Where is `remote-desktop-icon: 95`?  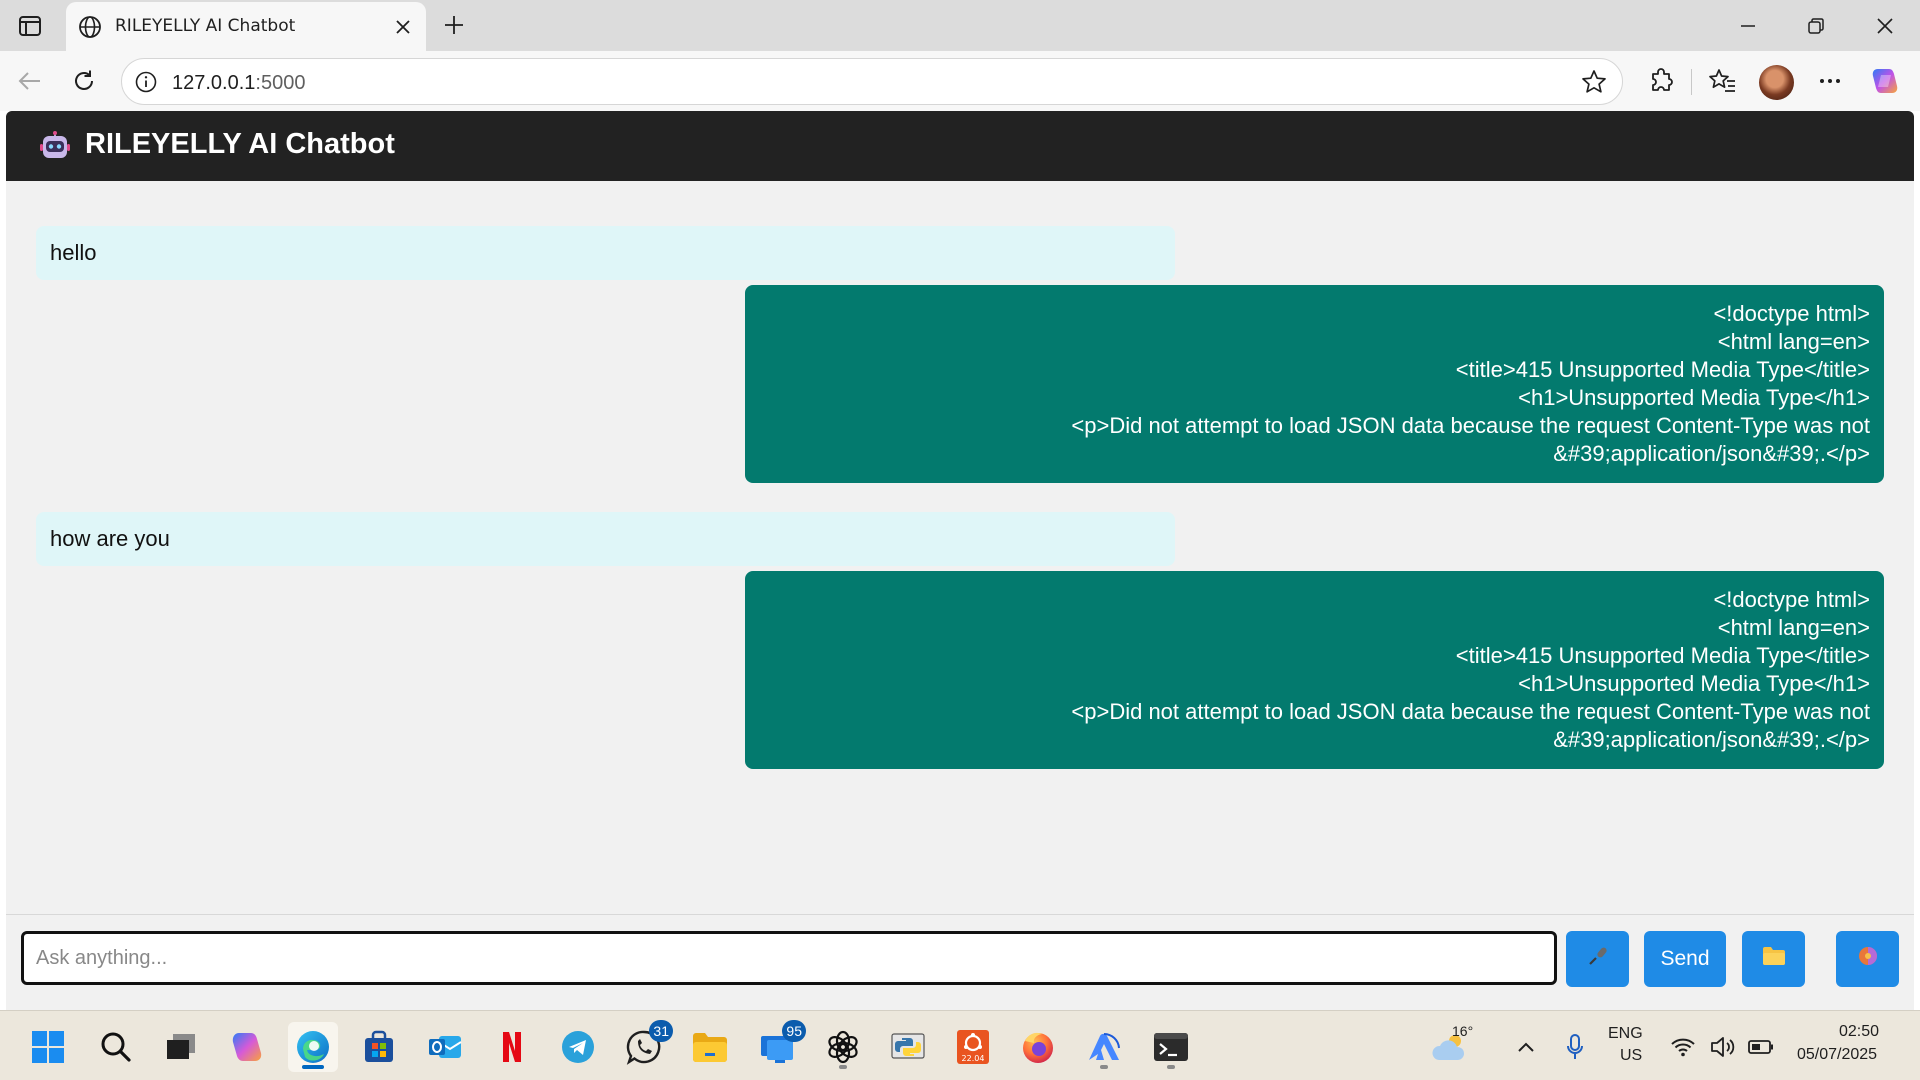
remote-desktop-icon: 95 is located at coordinates (779, 1046).